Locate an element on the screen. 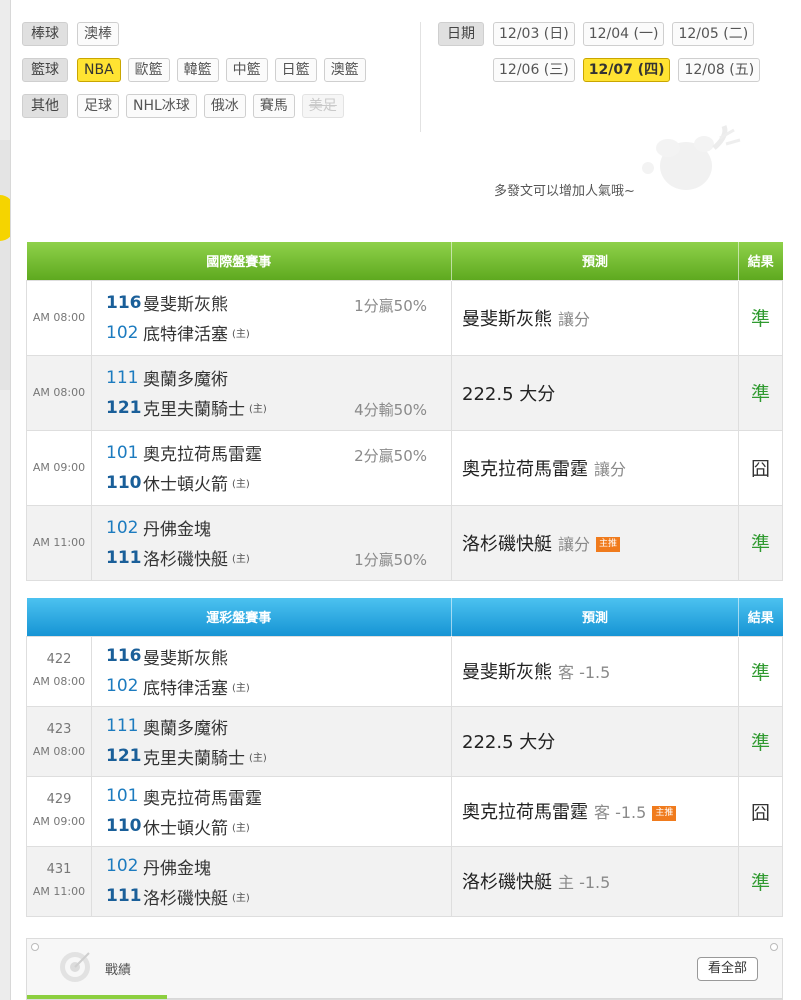 This screenshot has width=801, height=1000. prediction-cell: 洛杉磯快艇 讓分 主推 is located at coordinates (595, 542).